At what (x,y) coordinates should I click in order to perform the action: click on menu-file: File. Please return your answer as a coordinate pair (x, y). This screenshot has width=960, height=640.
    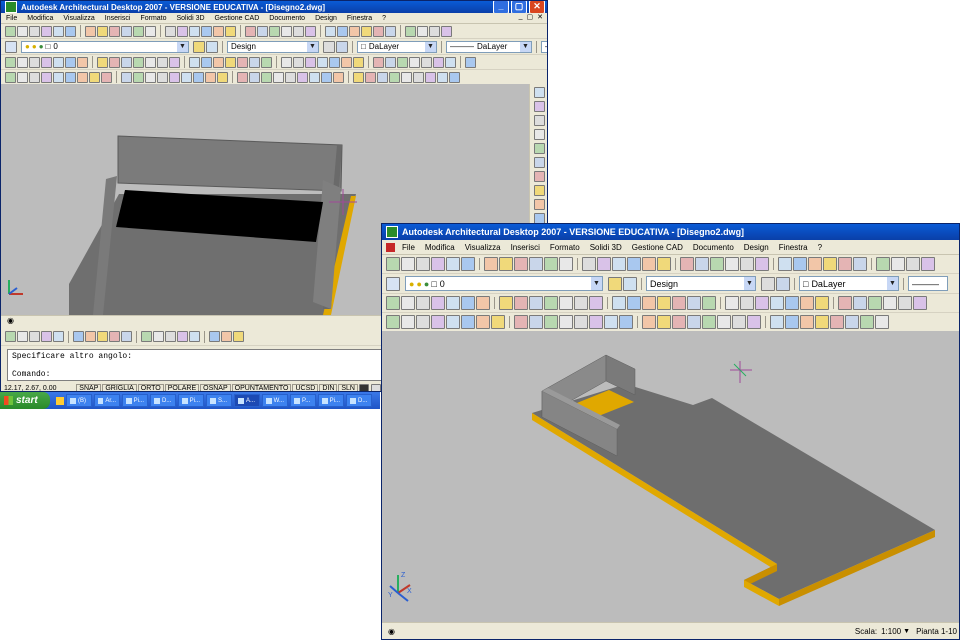
    Looking at the image, I should click on (11, 18).